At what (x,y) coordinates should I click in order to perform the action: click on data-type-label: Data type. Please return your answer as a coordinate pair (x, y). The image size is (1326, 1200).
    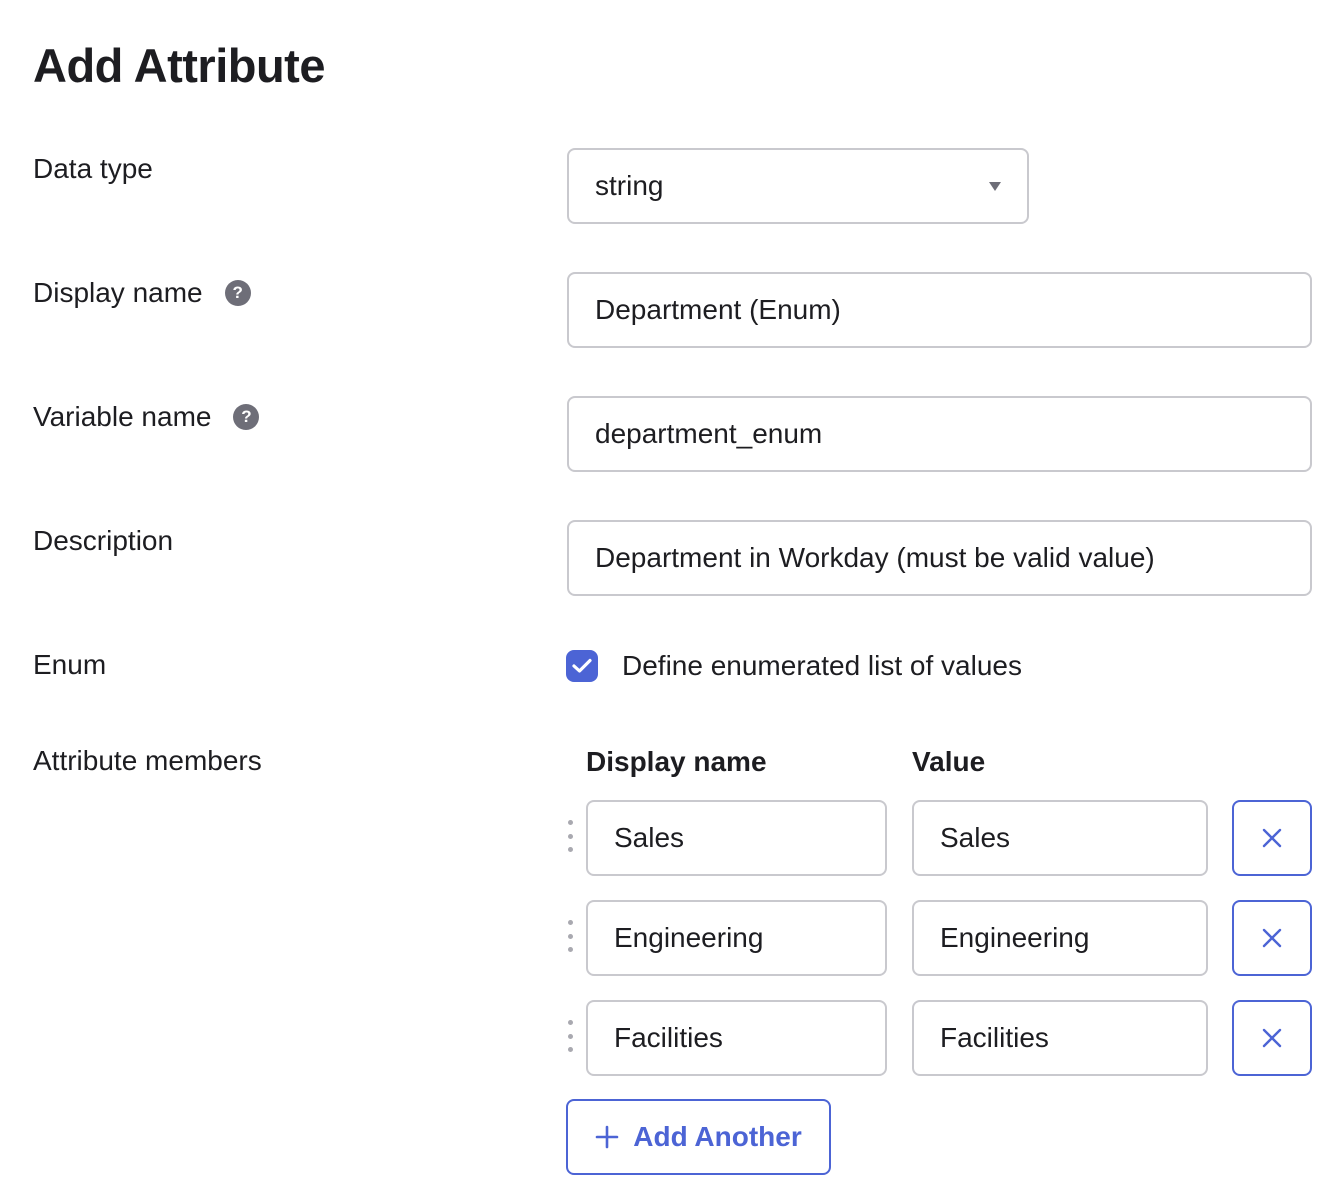
    Looking at the image, I should click on (93, 168).